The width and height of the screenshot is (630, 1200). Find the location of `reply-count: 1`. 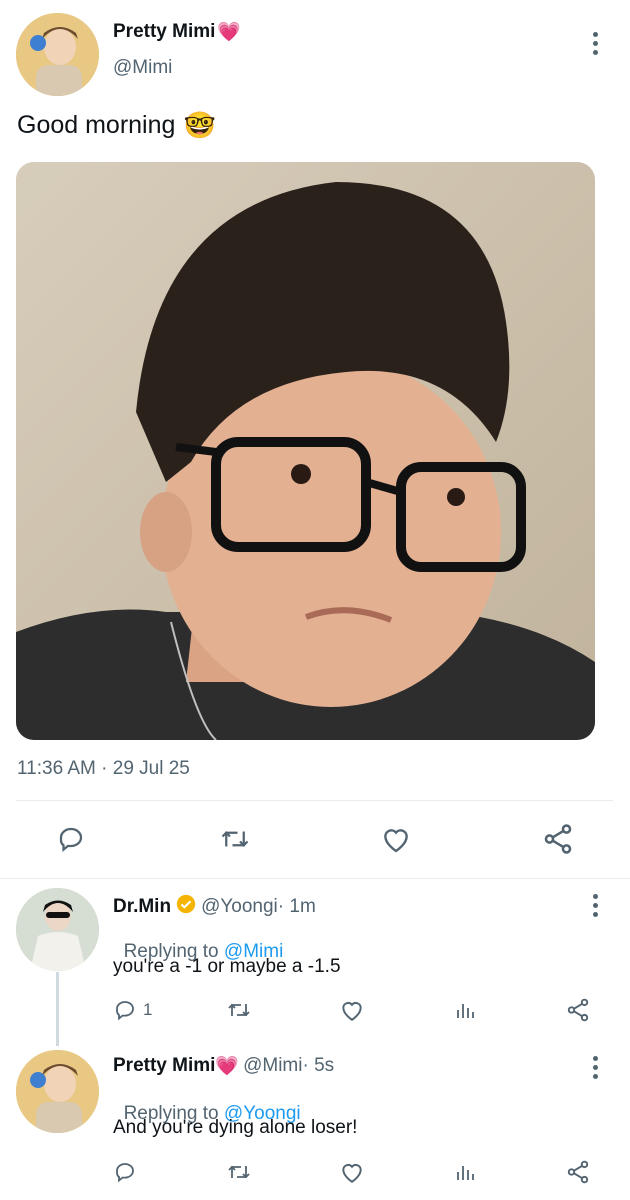

reply-count: 1 is located at coordinates (148, 1009).